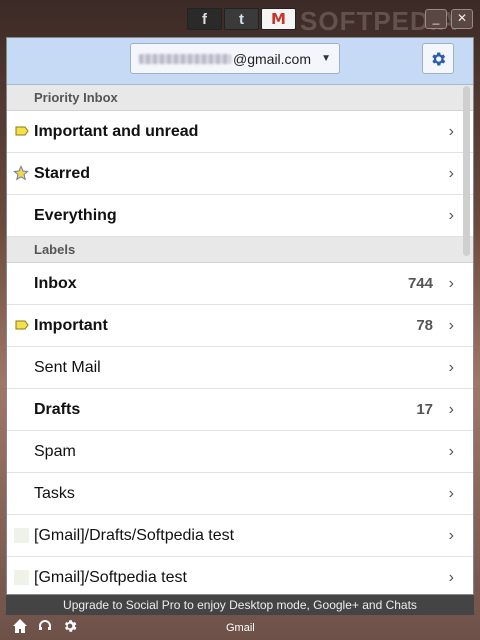 The height and width of the screenshot is (640, 480). What do you see at coordinates (57, 409) in the screenshot?
I see `item-label: Drafts` at bounding box center [57, 409].